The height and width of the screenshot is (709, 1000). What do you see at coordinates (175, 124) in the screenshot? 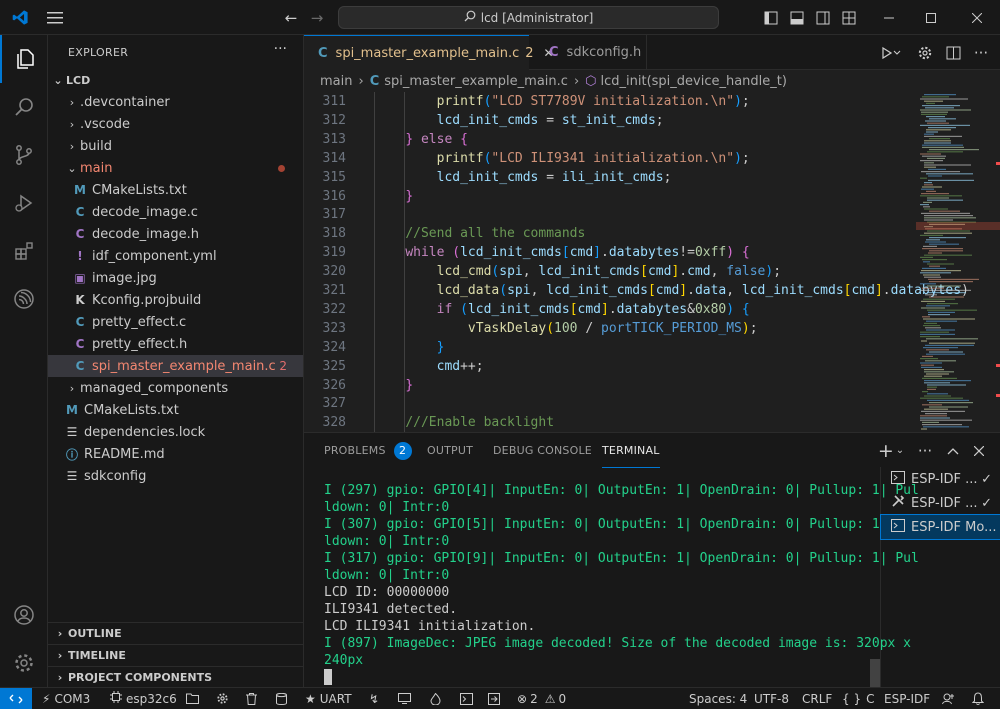
I see `folder-item: › .vscode` at bounding box center [175, 124].